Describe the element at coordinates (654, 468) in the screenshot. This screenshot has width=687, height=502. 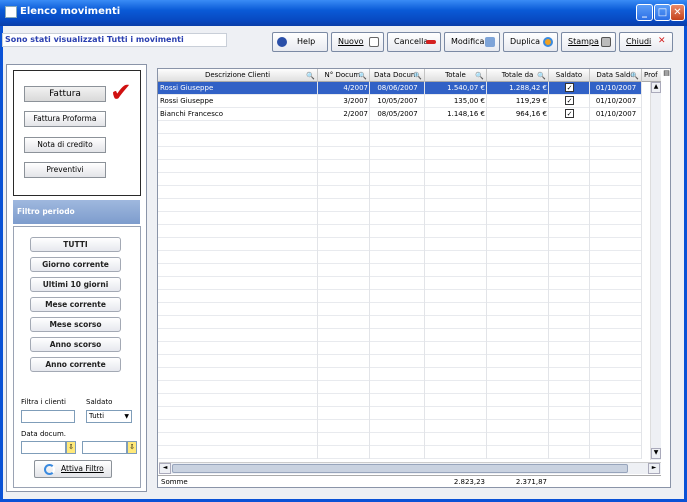
I see `scroll-right-icon: ►` at that location.